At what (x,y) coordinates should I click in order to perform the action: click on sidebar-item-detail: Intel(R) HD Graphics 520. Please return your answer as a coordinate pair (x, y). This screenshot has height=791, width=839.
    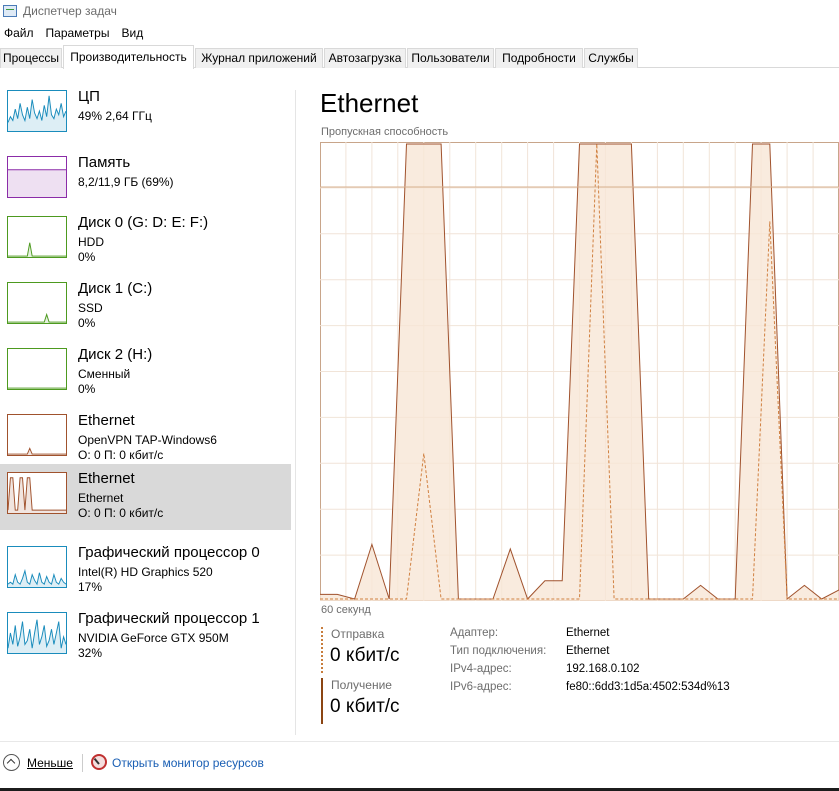
    Looking at the image, I should click on (145, 572).